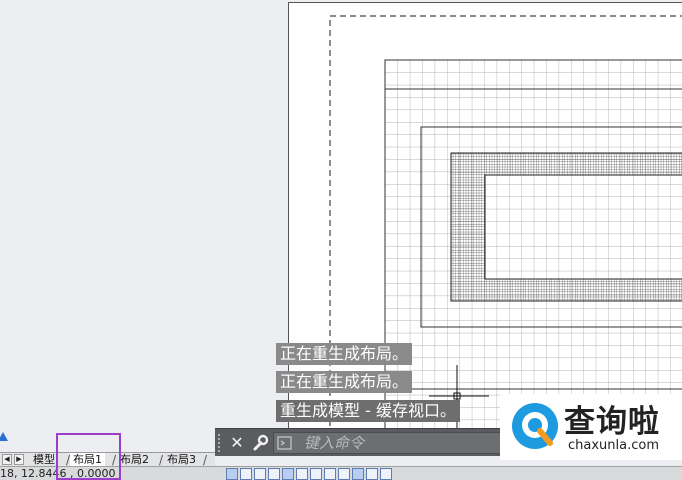 This screenshot has width=682, height=480. I want to click on polar-toggle-icon, so click(274, 474).